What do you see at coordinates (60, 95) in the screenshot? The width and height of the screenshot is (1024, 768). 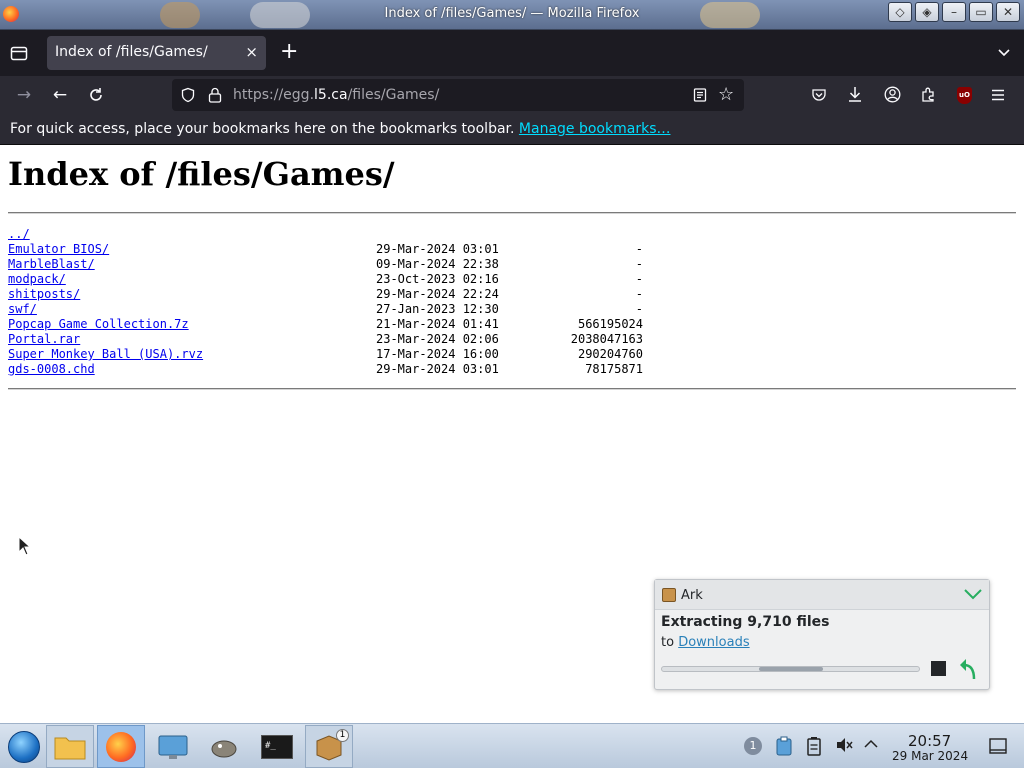 I see `back-icon: ←` at bounding box center [60, 95].